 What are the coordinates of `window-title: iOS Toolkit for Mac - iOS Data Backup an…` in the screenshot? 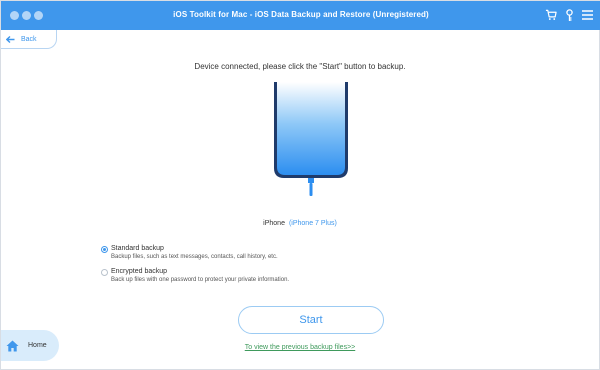 It's located at (301, 14).